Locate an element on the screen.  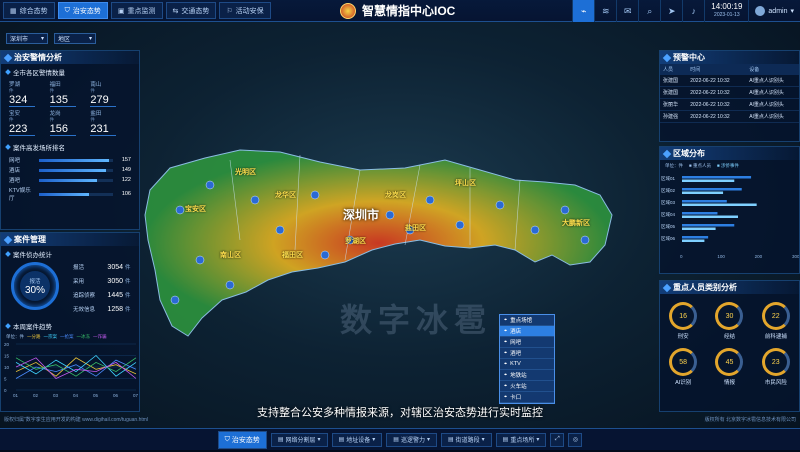
map-label-pingshan: 坪山区 is located at coordinates (465, 183).